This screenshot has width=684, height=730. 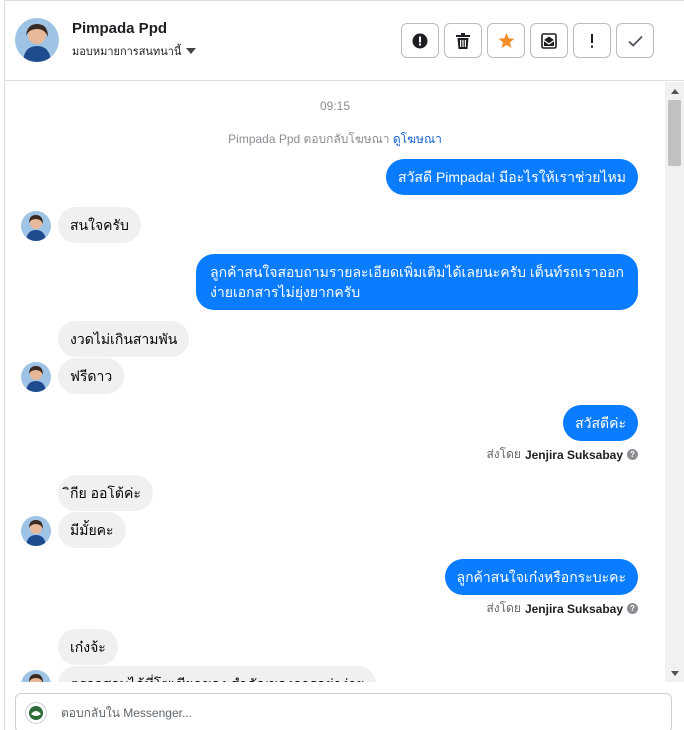 I want to click on star-icon, so click(x=506, y=40).